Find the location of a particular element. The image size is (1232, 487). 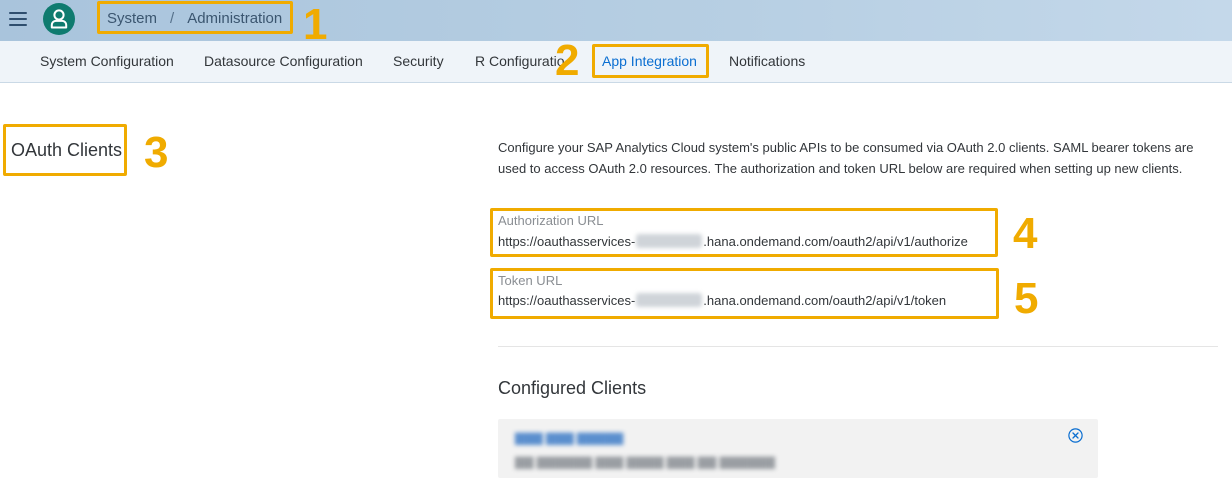

section-divider is located at coordinates (858, 346).